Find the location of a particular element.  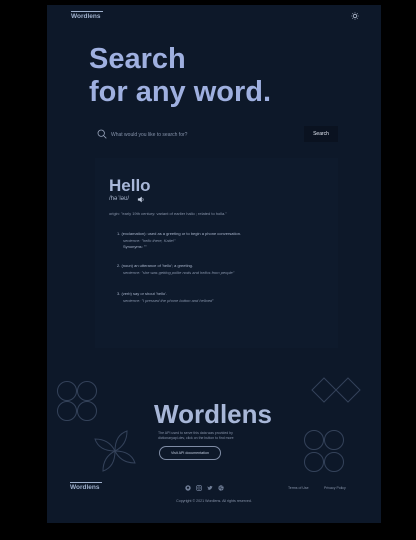

search-bar: Search is located at coordinates (216, 134).